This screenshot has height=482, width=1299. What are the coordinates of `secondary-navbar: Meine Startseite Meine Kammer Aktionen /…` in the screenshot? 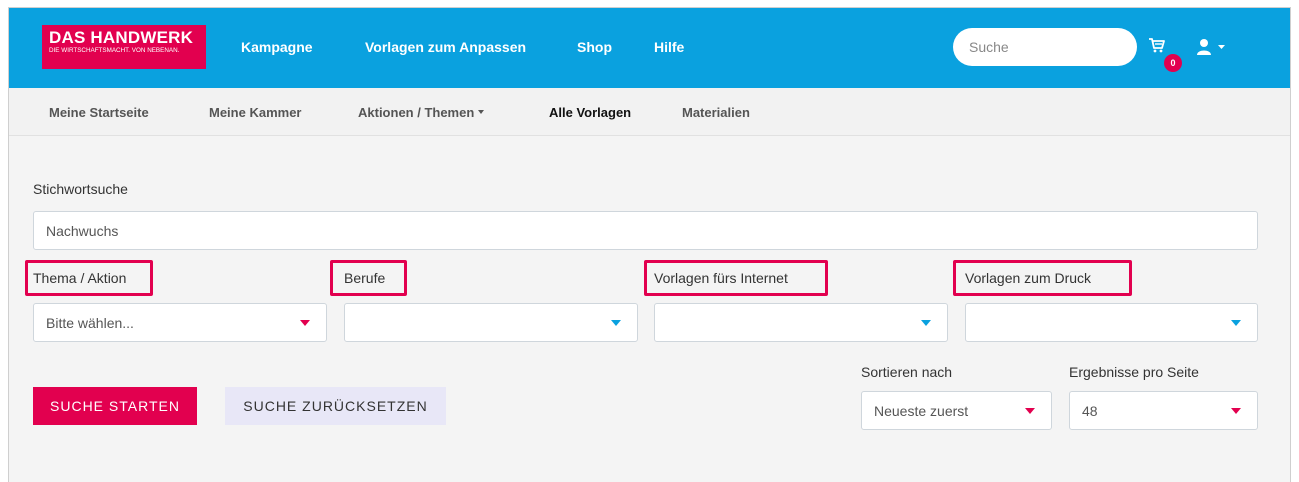 It's located at (649, 112).